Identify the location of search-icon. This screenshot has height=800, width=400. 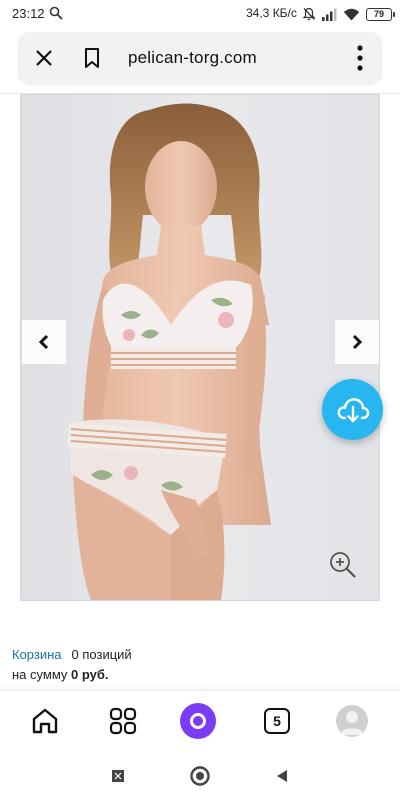
(56, 13).